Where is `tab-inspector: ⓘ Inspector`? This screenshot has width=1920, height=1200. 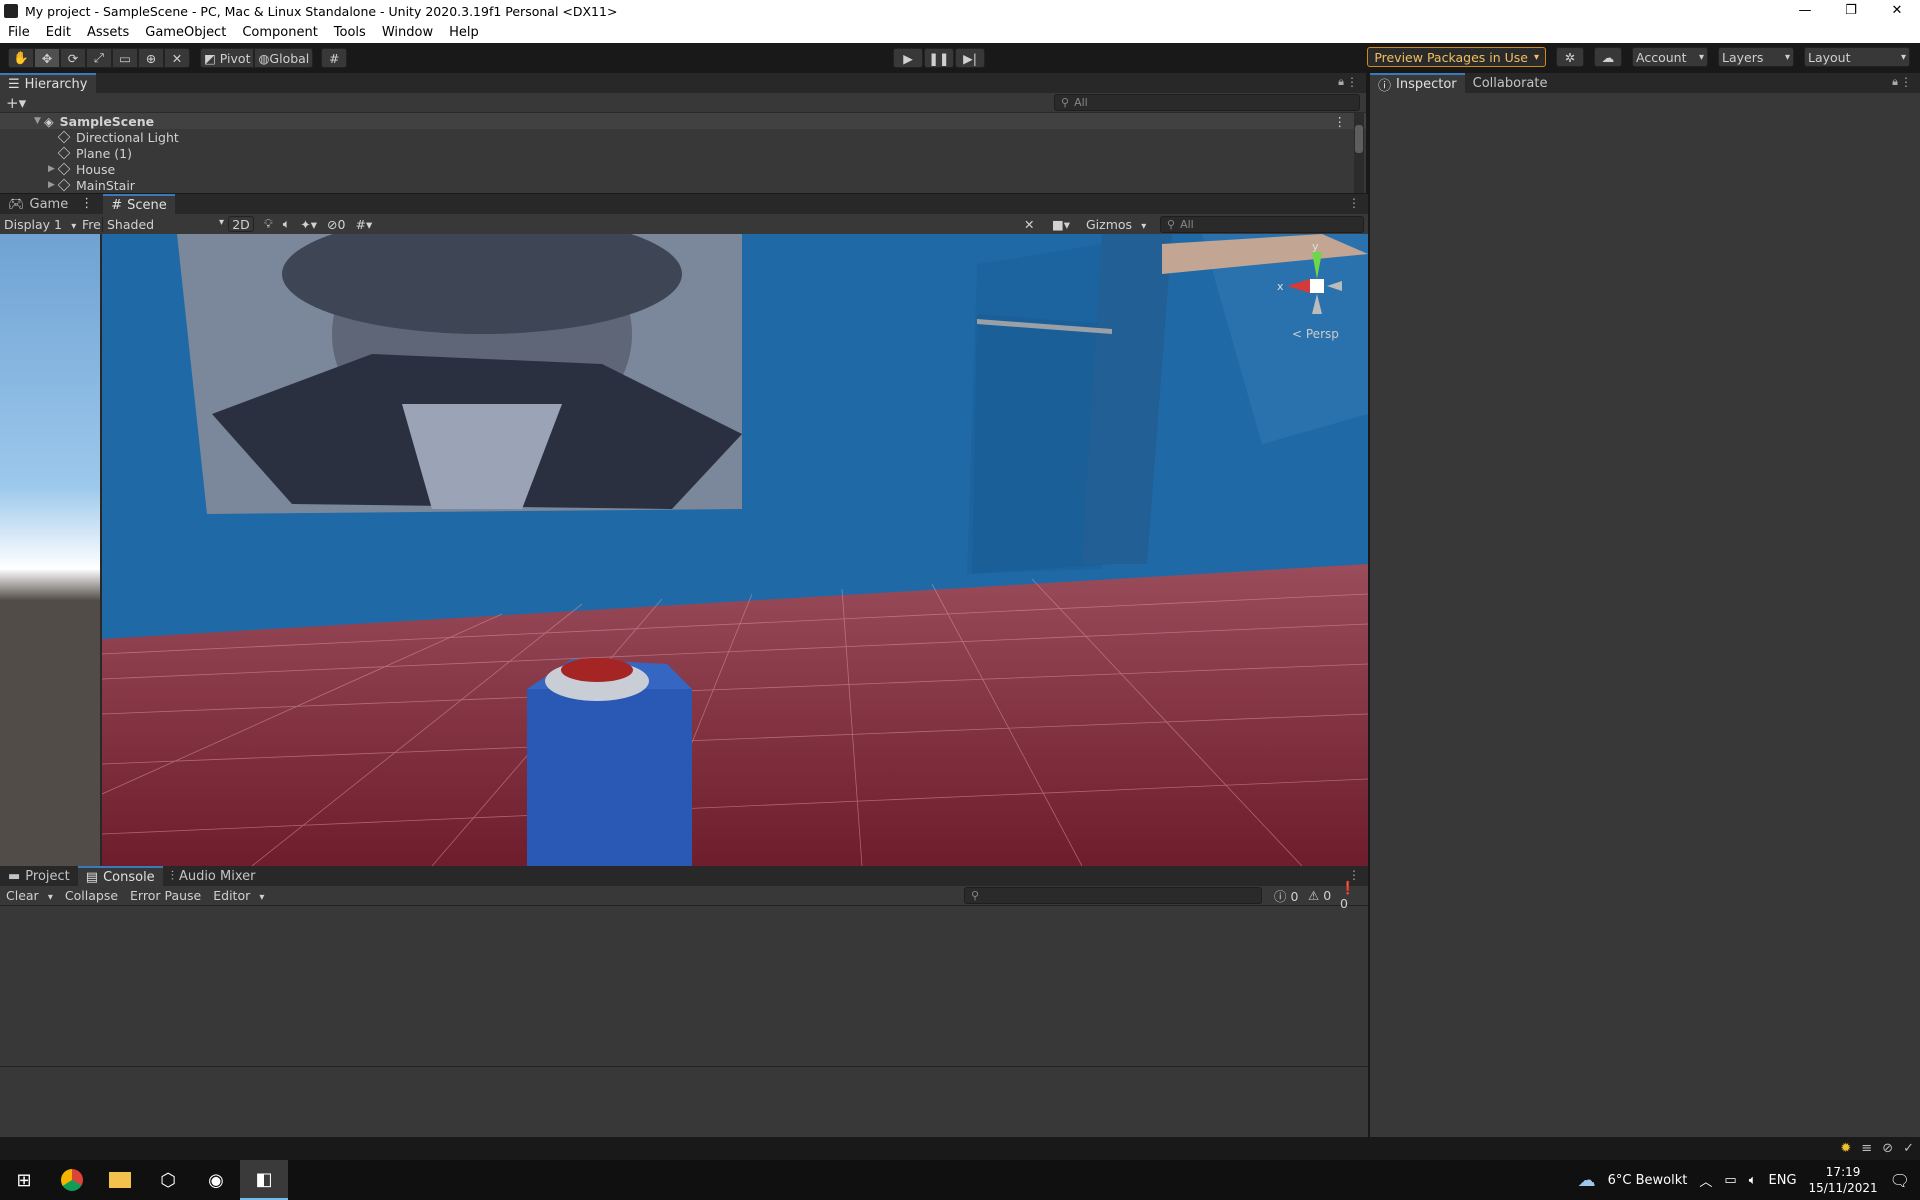
tab-inspector: ⓘ Inspector is located at coordinates (1417, 83).